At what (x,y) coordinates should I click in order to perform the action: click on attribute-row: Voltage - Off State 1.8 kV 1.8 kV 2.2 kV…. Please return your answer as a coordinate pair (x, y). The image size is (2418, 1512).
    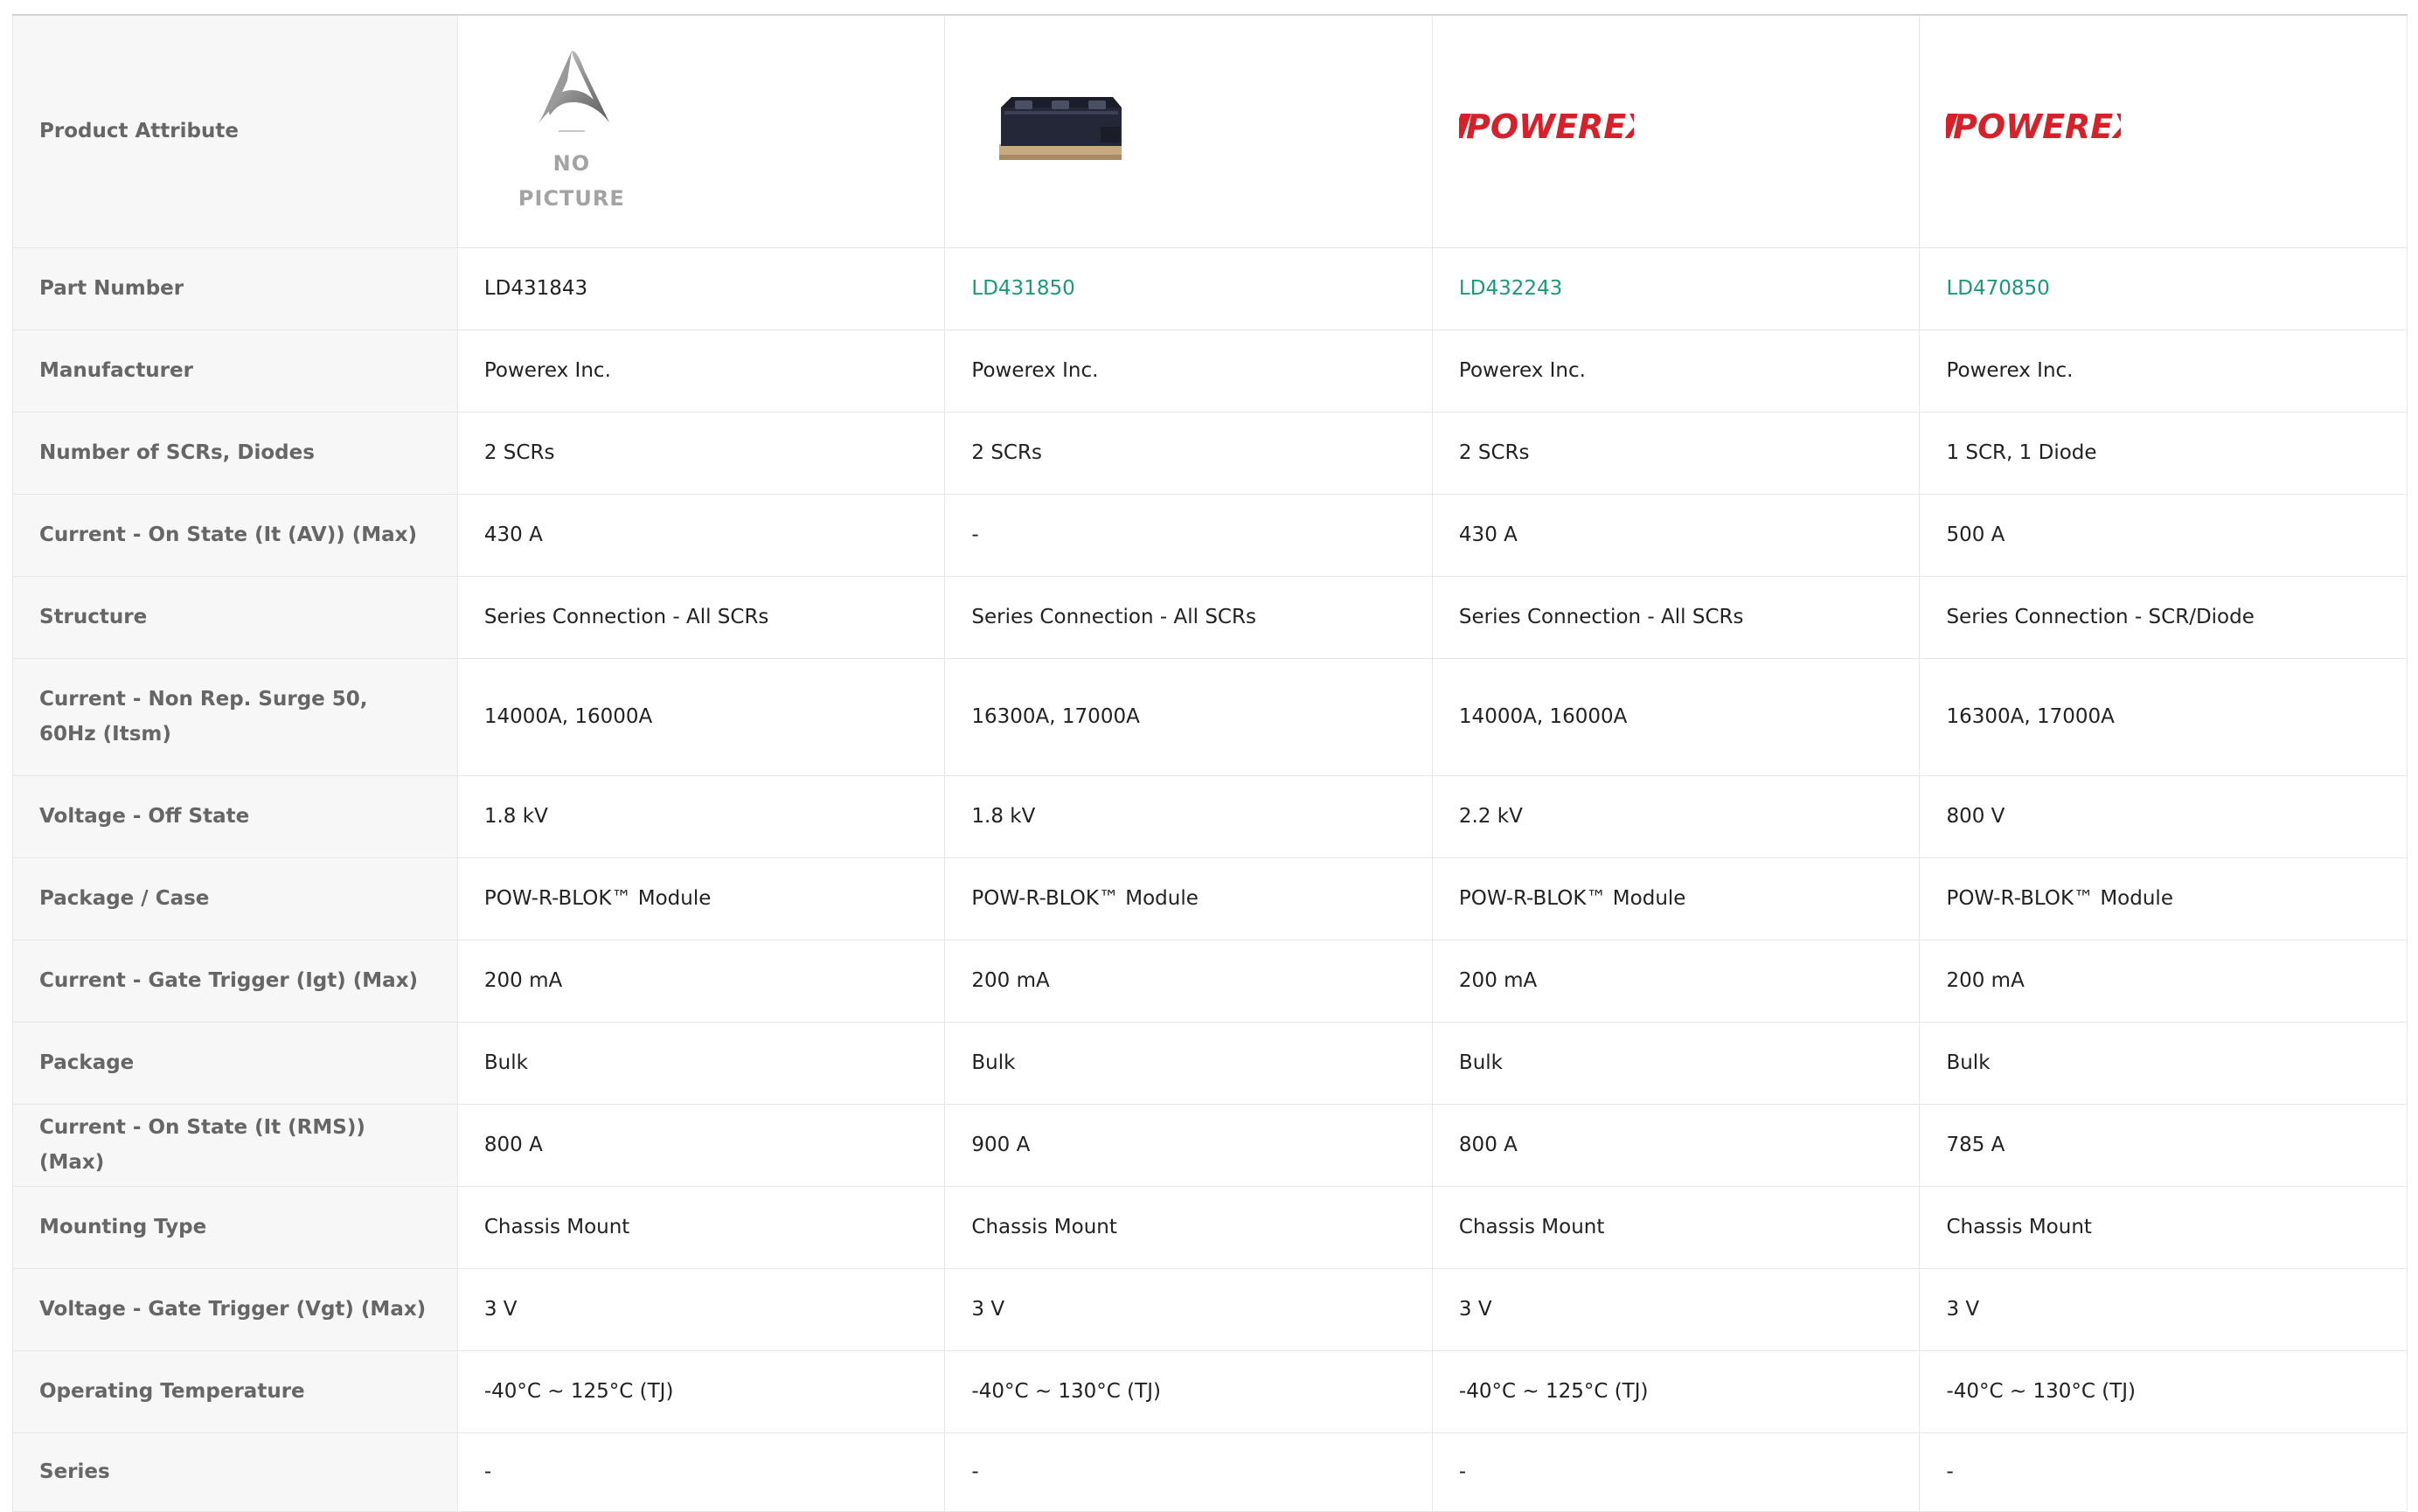
    Looking at the image, I should click on (1210, 816).